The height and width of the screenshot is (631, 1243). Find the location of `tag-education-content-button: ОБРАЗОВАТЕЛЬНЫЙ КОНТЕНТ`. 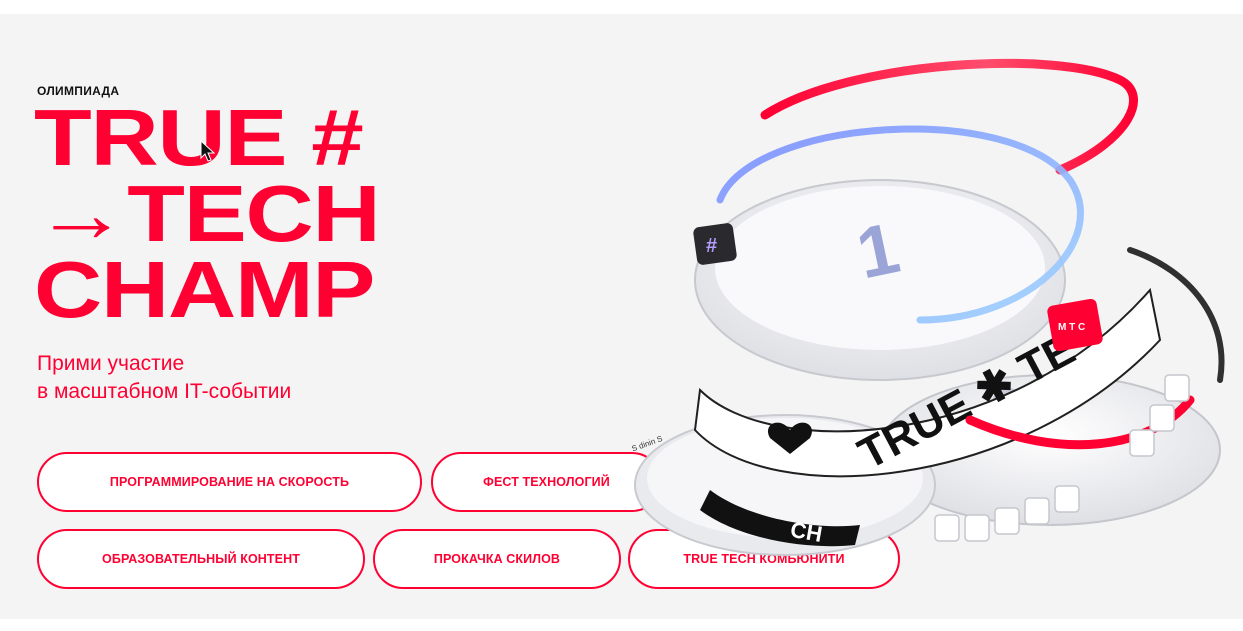

tag-education-content-button: ОБРАЗОВАТЕЛЬНЫЙ КОНТЕНТ is located at coordinates (201, 559).